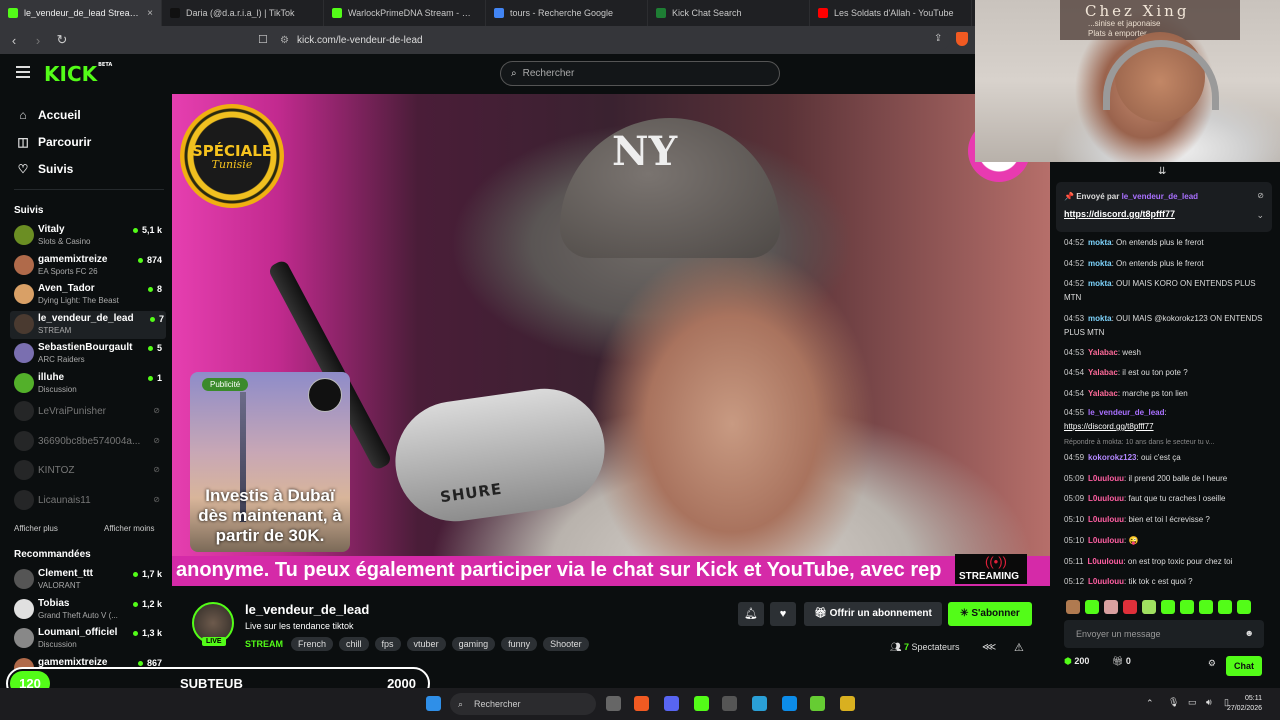 Image resolution: width=1280 pixels, height=720 pixels. Describe the element at coordinates (751, 614) in the screenshot. I see `notification-bell-icon: 🔔︎` at that location.